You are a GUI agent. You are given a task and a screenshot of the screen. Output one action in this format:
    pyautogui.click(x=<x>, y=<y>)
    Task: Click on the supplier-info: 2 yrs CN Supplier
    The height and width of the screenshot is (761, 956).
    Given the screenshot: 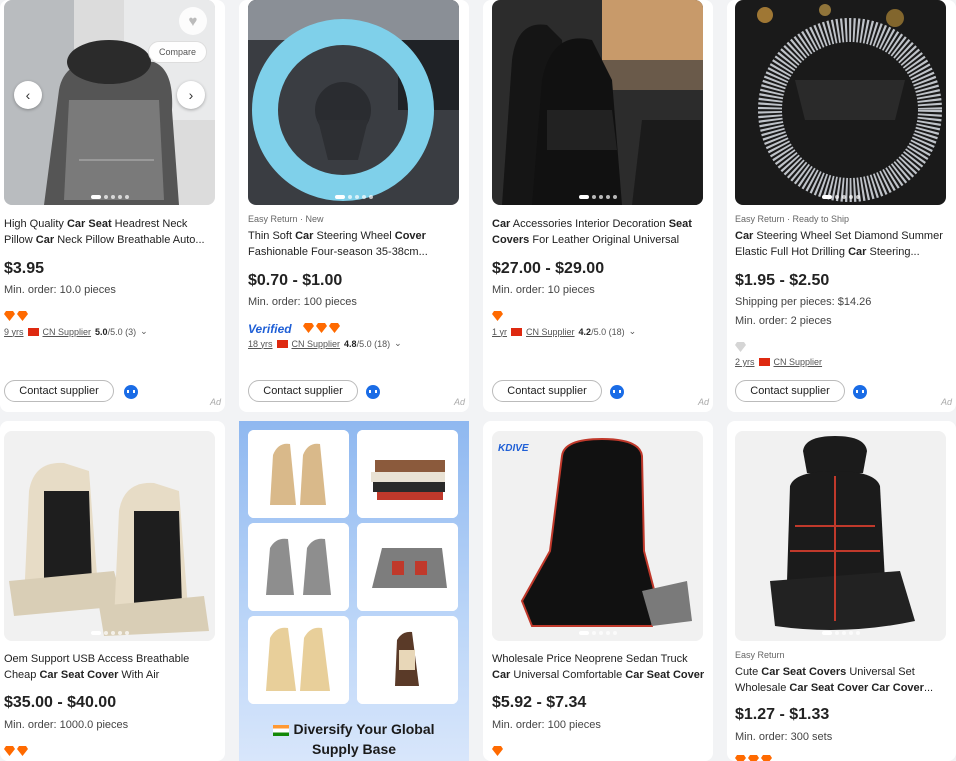 What is the action you would take?
    pyautogui.click(x=778, y=362)
    